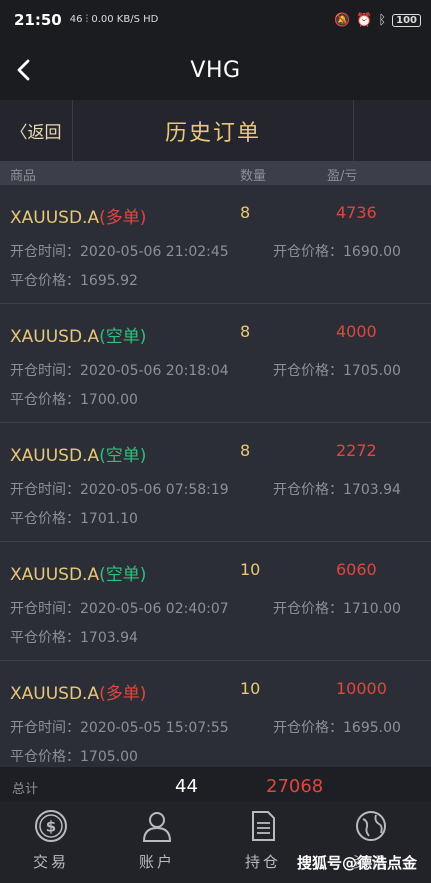 This screenshot has height=883, width=431. I want to click on bluetooth-icon: ᛒ, so click(382, 20).